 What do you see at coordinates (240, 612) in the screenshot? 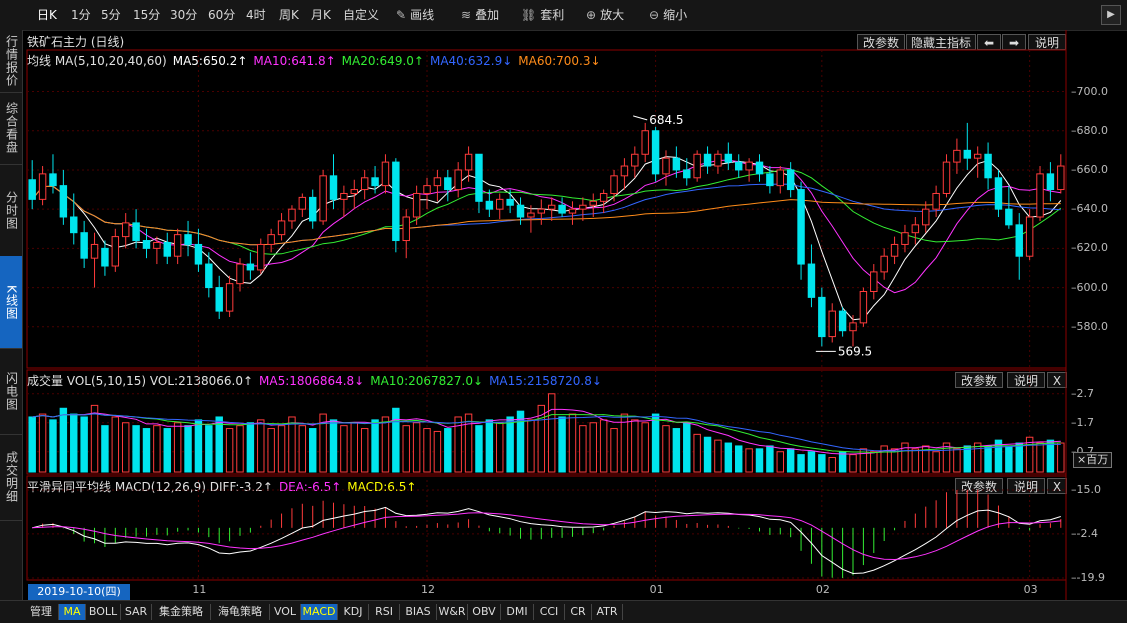
I see `indicator-tab-5: 海龟策略` at bounding box center [240, 612].